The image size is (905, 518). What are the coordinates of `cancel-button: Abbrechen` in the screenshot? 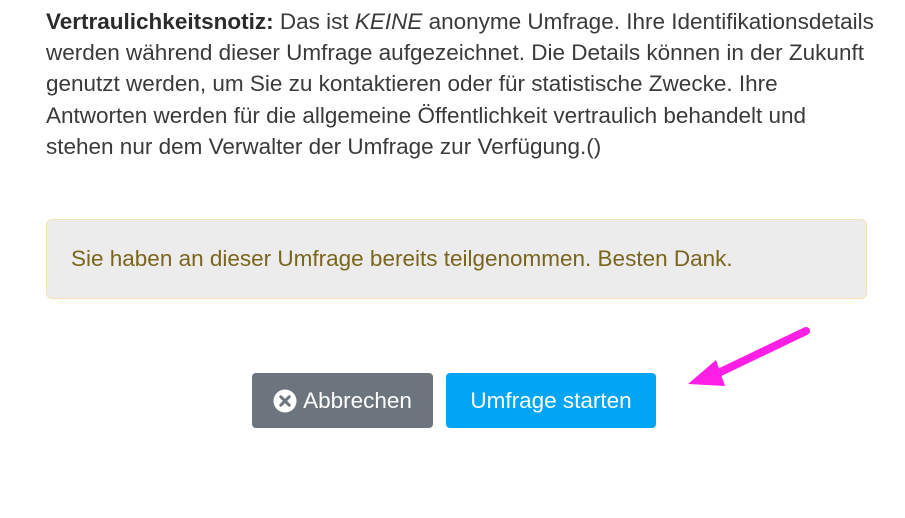 It's located at (342, 400).